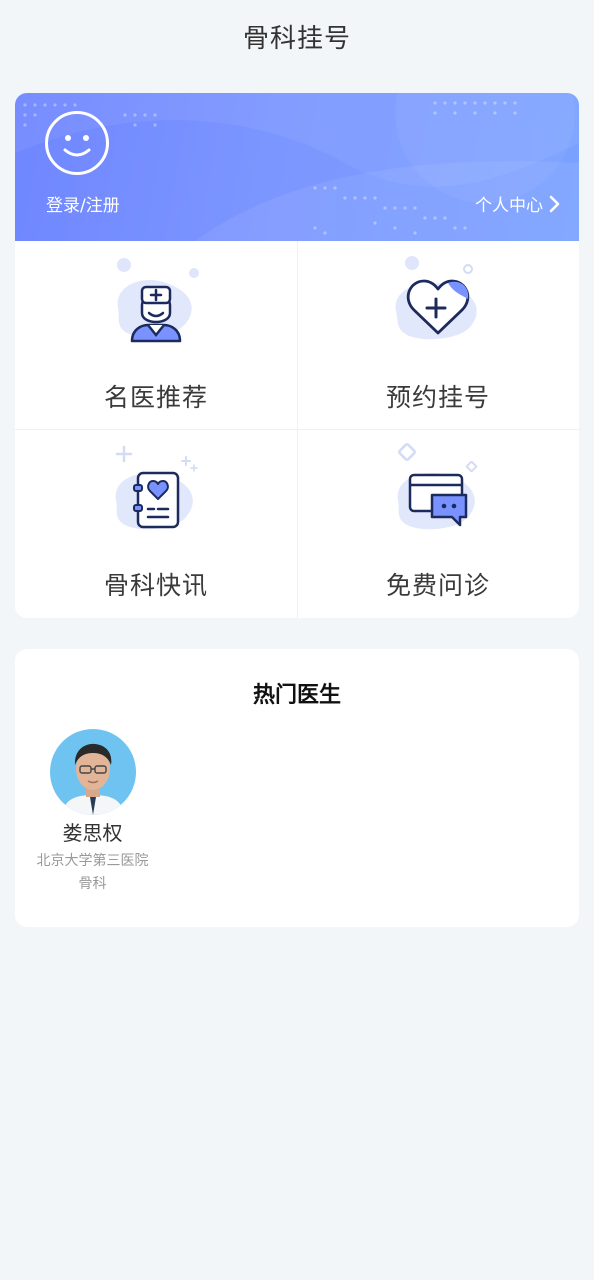 Image resolution: width=594 pixels, height=1280 pixels. Describe the element at coordinates (437, 585) in the screenshot. I see `menu-label: 免费问诊` at that location.